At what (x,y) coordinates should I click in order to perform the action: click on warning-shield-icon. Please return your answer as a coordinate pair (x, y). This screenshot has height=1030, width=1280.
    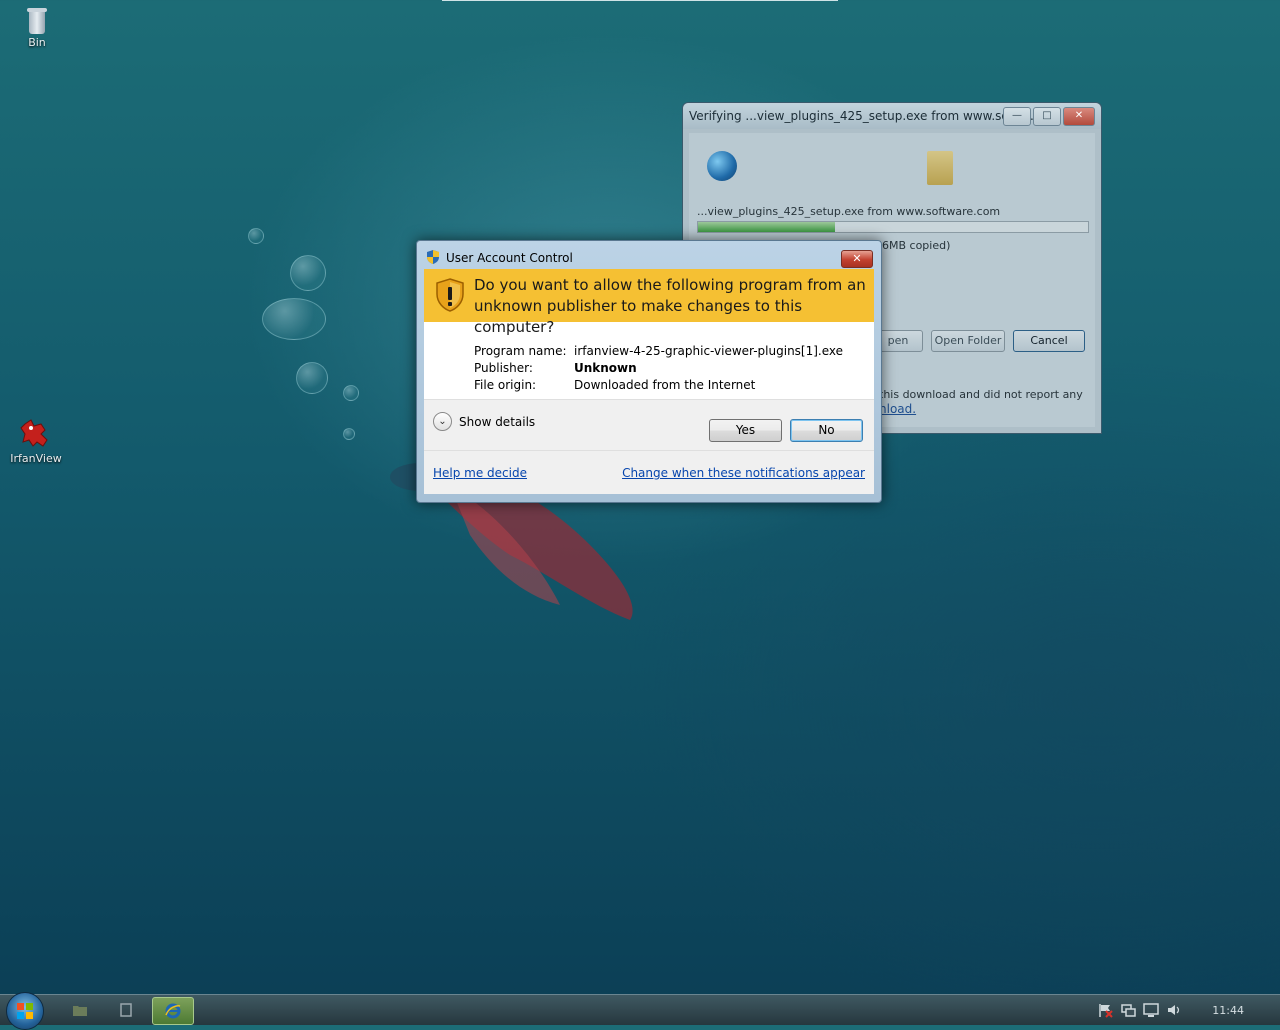
    Looking at the image, I should click on (450, 295).